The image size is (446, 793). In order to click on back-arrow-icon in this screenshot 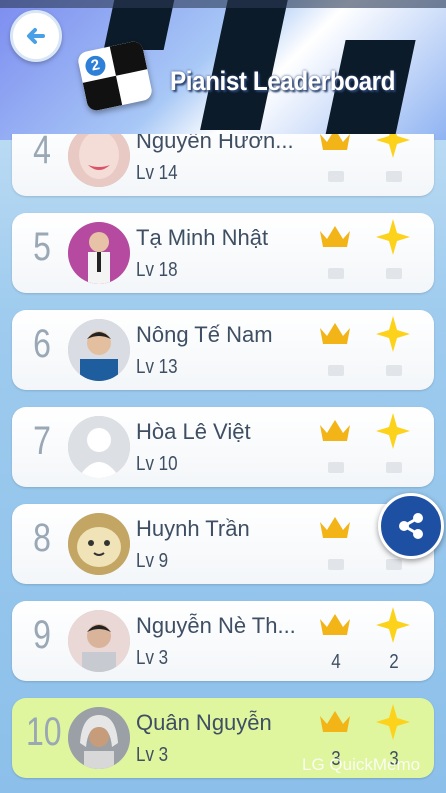, I will do `click(36, 36)`.